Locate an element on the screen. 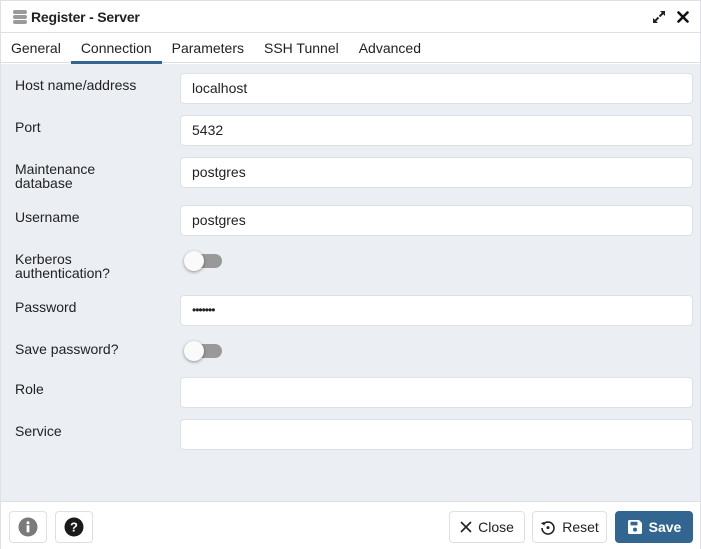 The width and height of the screenshot is (701, 549). kerberos-toggle is located at coordinates (203, 261).